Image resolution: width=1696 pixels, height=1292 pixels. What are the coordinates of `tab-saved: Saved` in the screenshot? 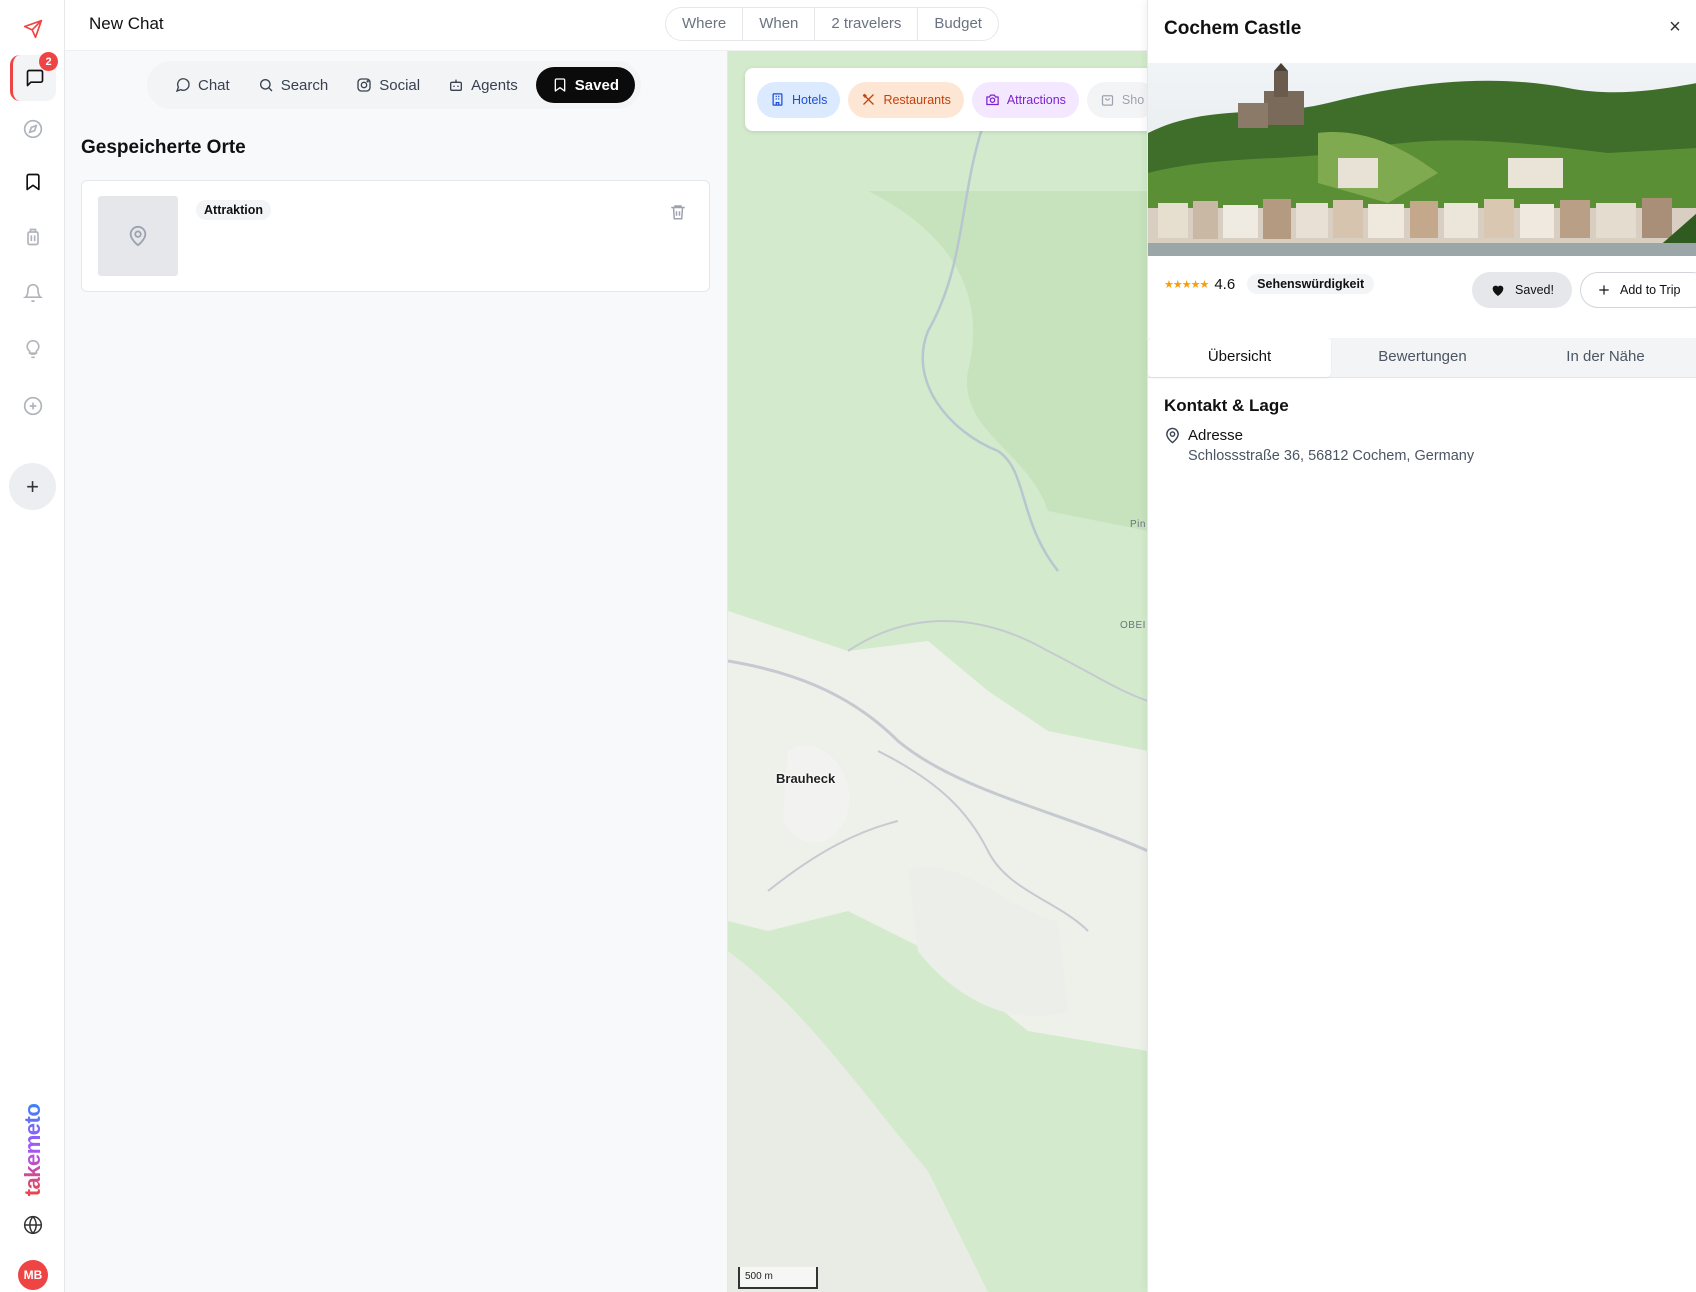 It's located at (585, 85).